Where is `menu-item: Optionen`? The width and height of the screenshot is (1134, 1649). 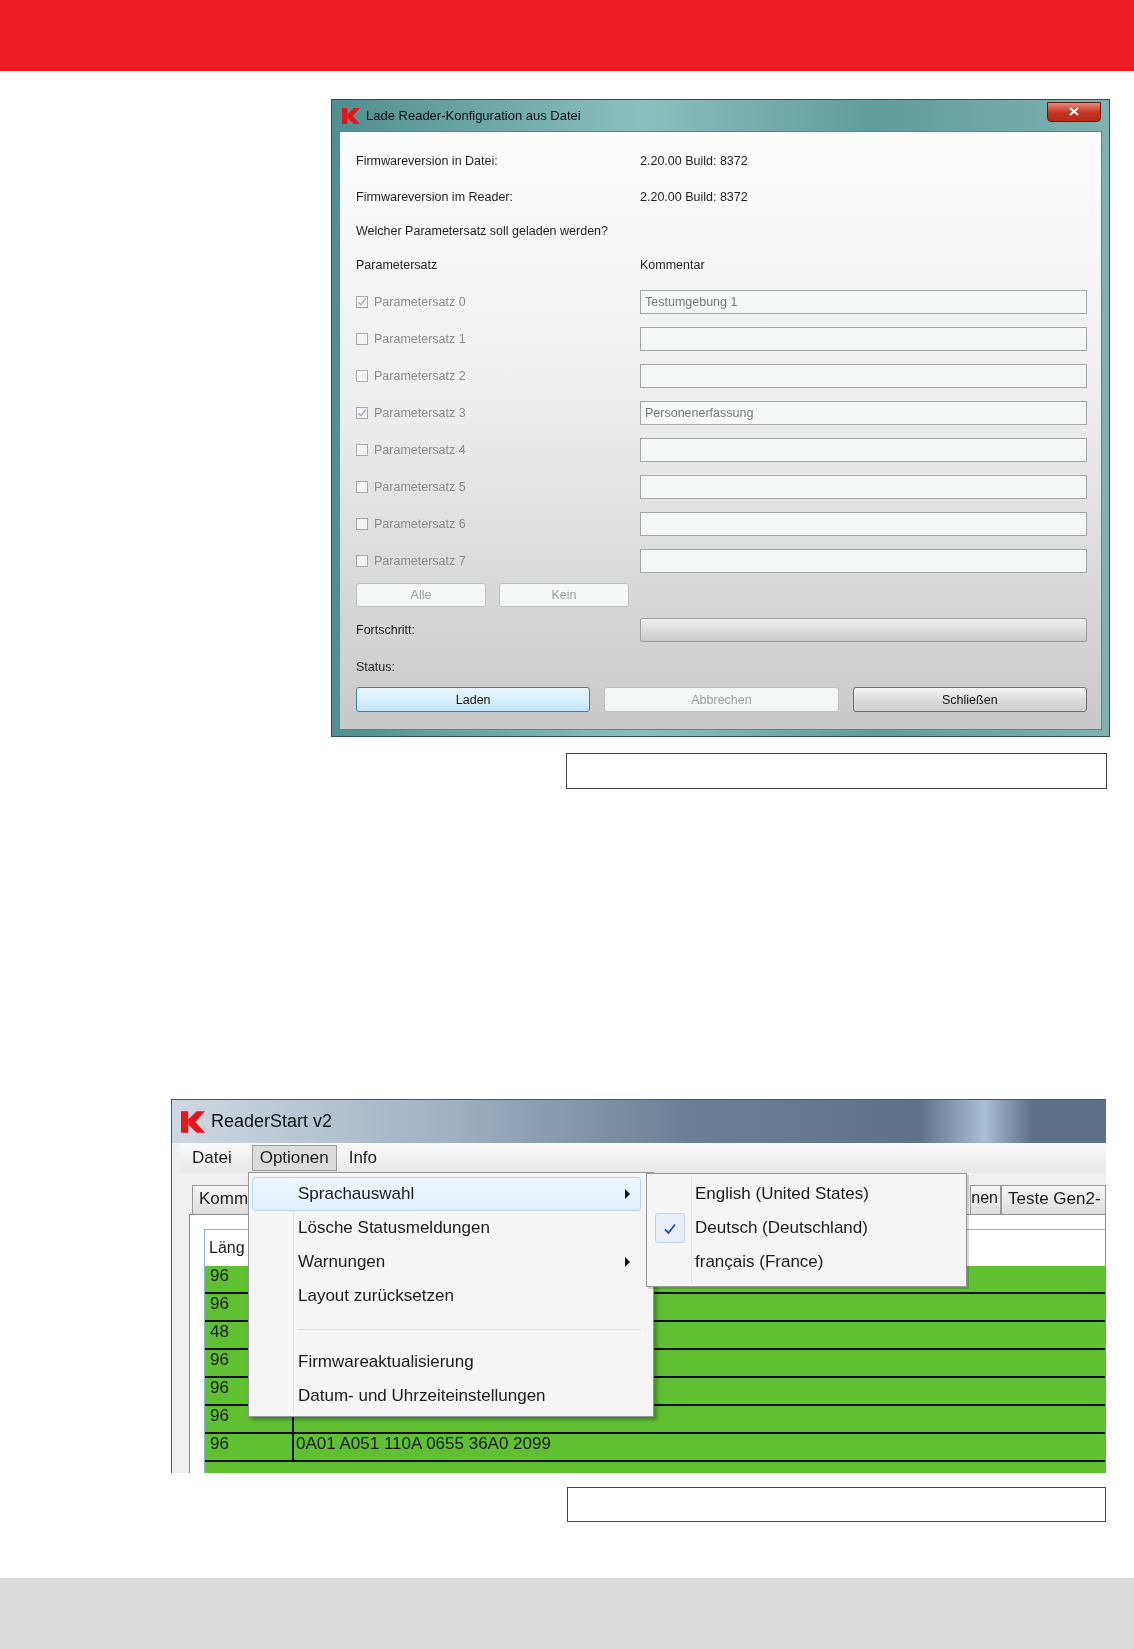 menu-item: Optionen is located at coordinates (294, 1158).